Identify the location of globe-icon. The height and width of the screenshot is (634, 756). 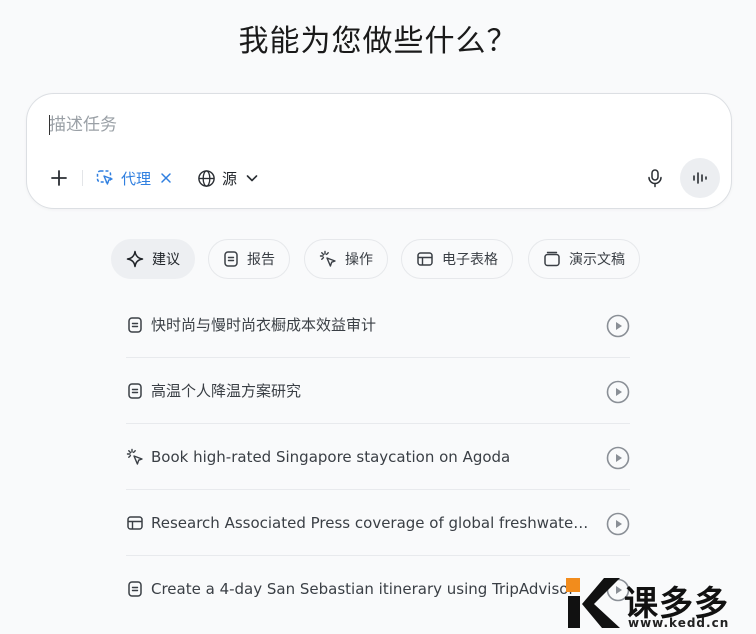
(206, 178).